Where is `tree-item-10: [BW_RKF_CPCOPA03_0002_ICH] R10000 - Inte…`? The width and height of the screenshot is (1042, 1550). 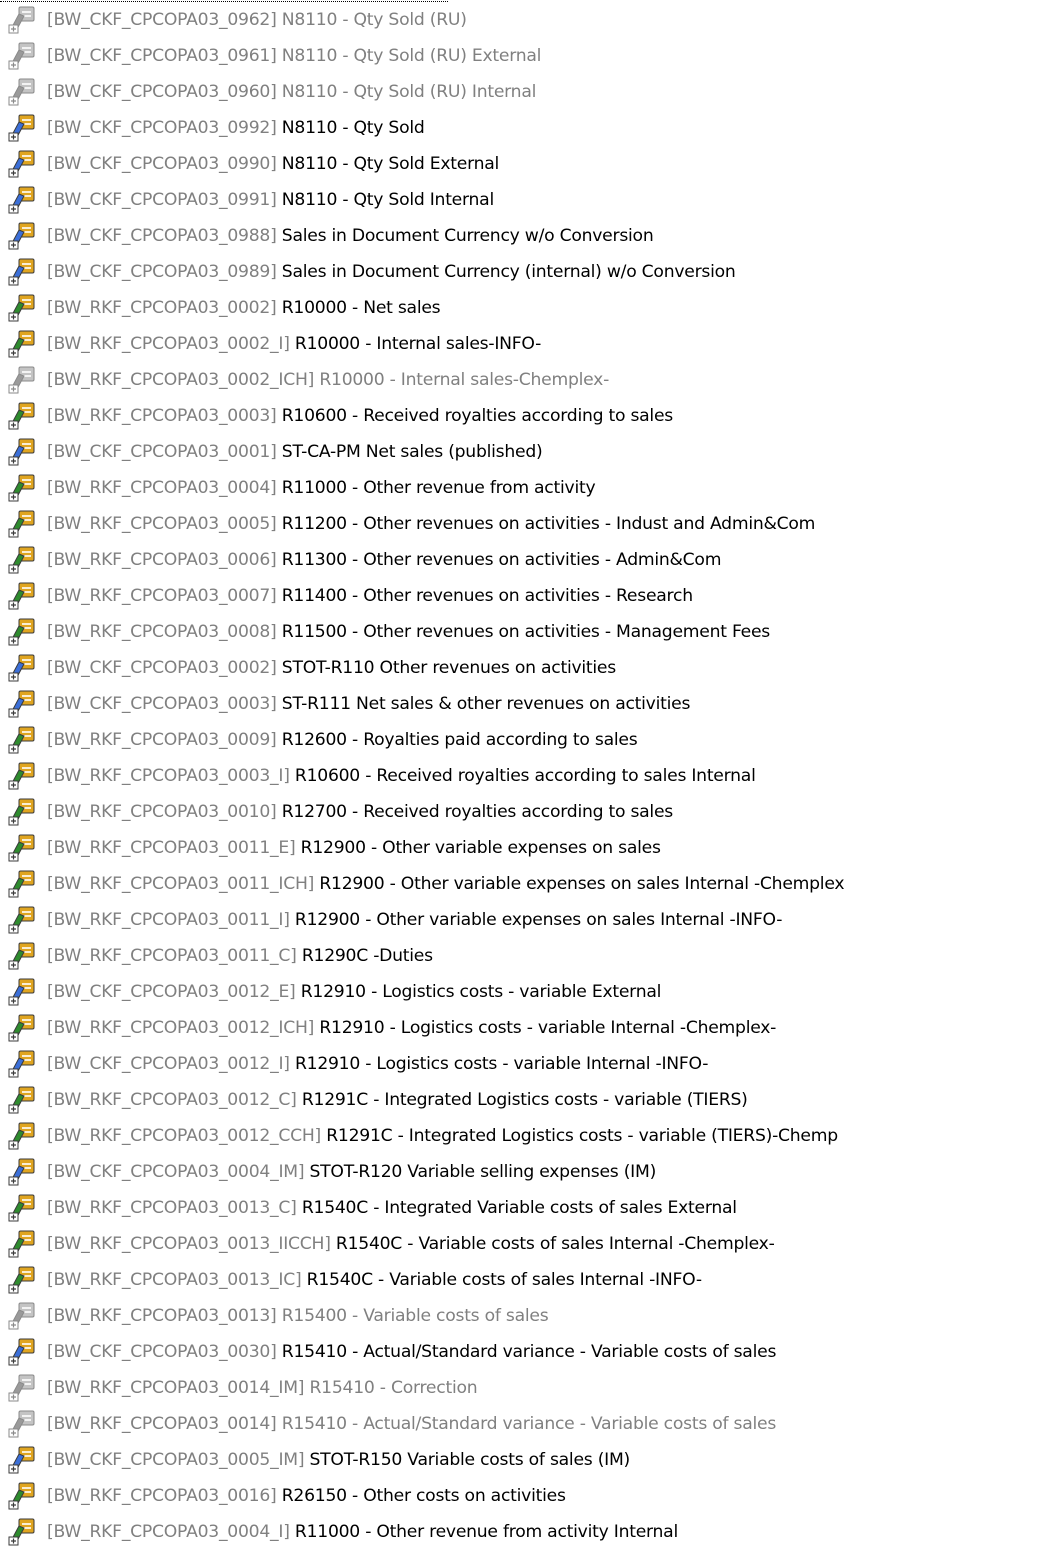 tree-item-10: [BW_RKF_CPCOPA03_0002_ICH] R10000 - Inte… is located at coordinates (521, 380).